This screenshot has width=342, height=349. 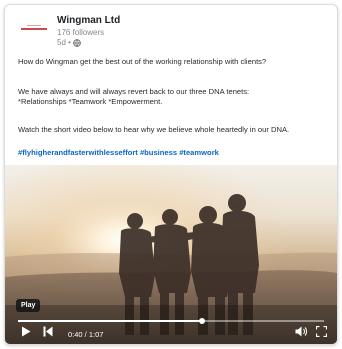 I want to click on globe-icon, so click(x=77, y=42).